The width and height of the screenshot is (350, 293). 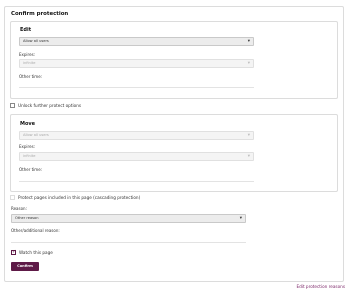 I want to click on other-reason-input, so click(x=128, y=239).